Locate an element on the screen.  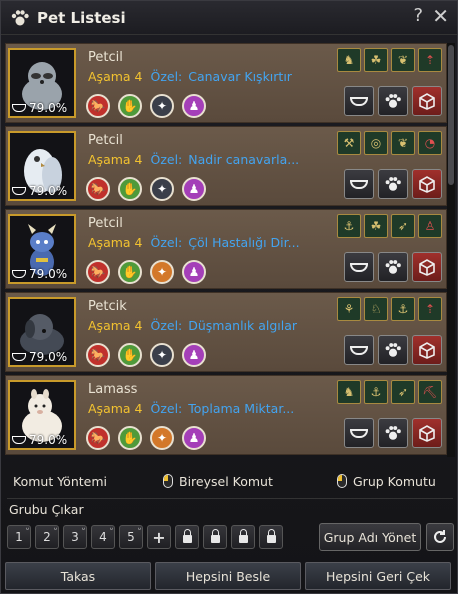
loyalty-value: 79.0% is located at coordinates (48, 357).